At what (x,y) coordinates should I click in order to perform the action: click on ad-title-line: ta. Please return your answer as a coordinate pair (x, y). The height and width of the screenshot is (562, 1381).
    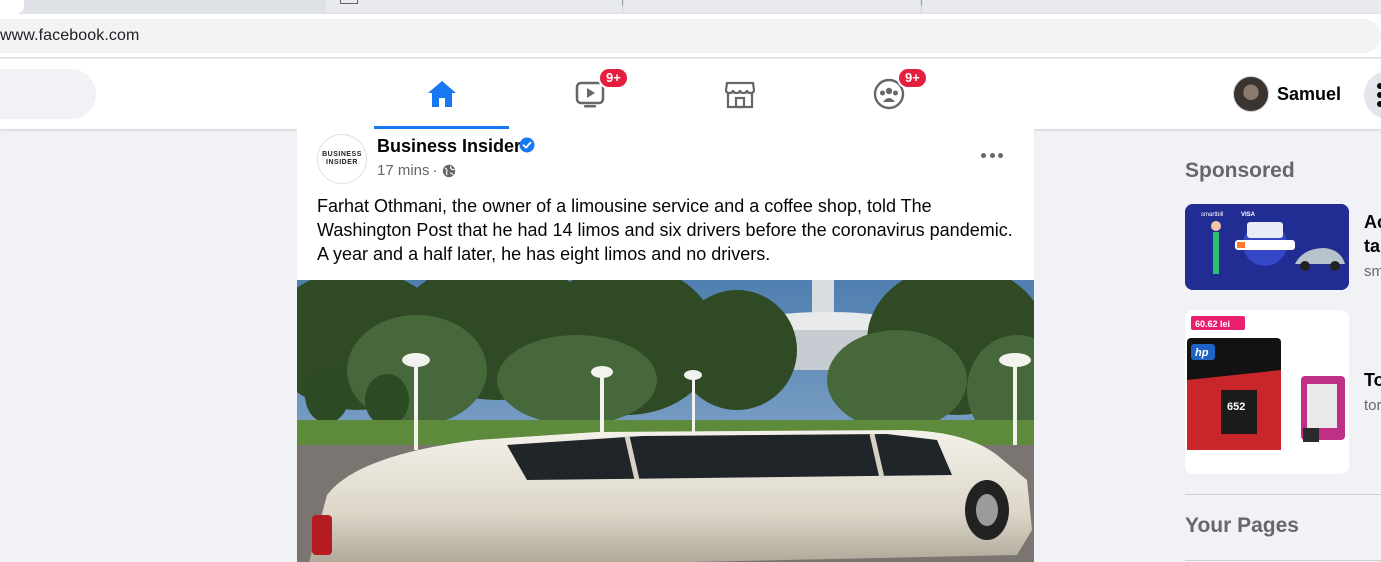
    Looking at the image, I should click on (1372, 246).